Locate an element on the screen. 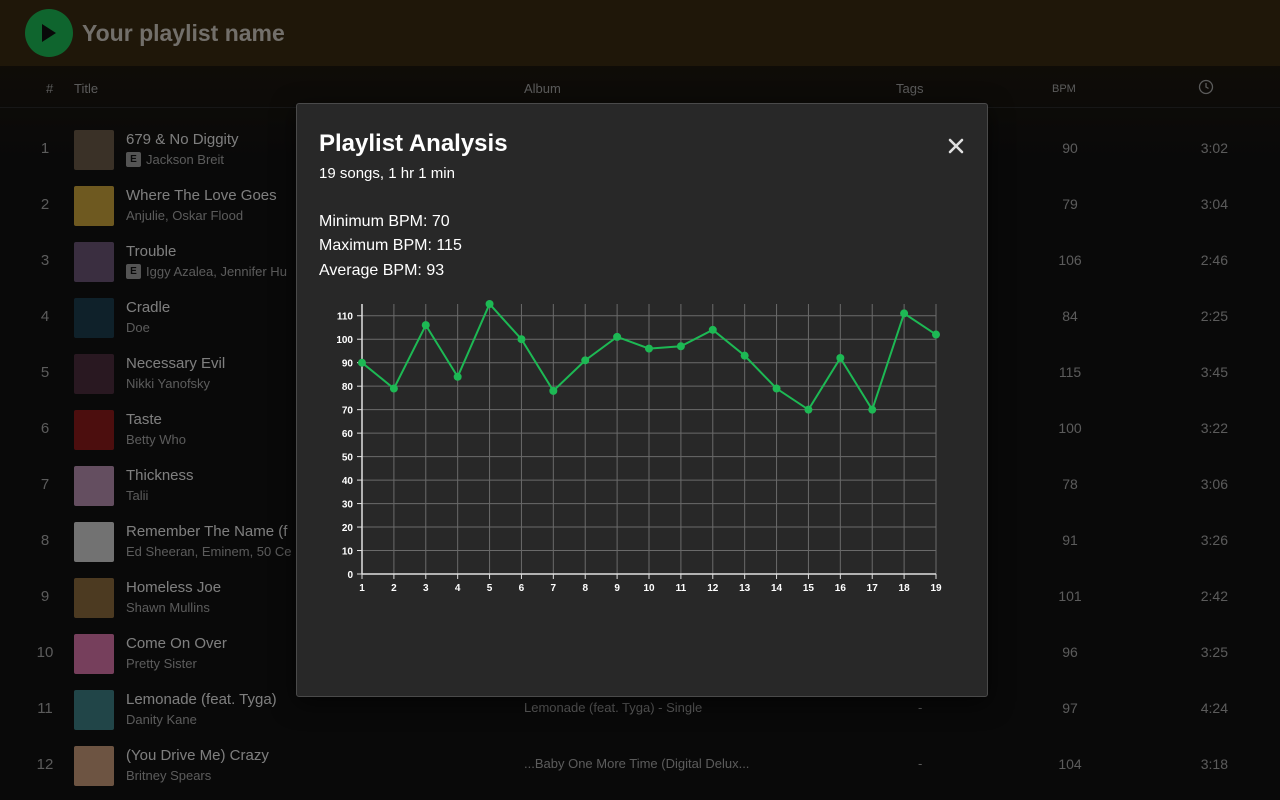  x-tick-label: 8 is located at coordinates (585, 588).